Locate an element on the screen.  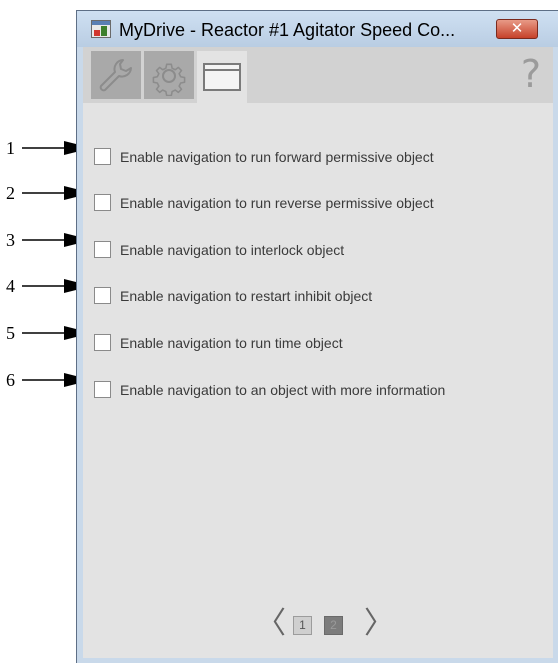
page-2-button: 2 is located at coordinates (333, 625).